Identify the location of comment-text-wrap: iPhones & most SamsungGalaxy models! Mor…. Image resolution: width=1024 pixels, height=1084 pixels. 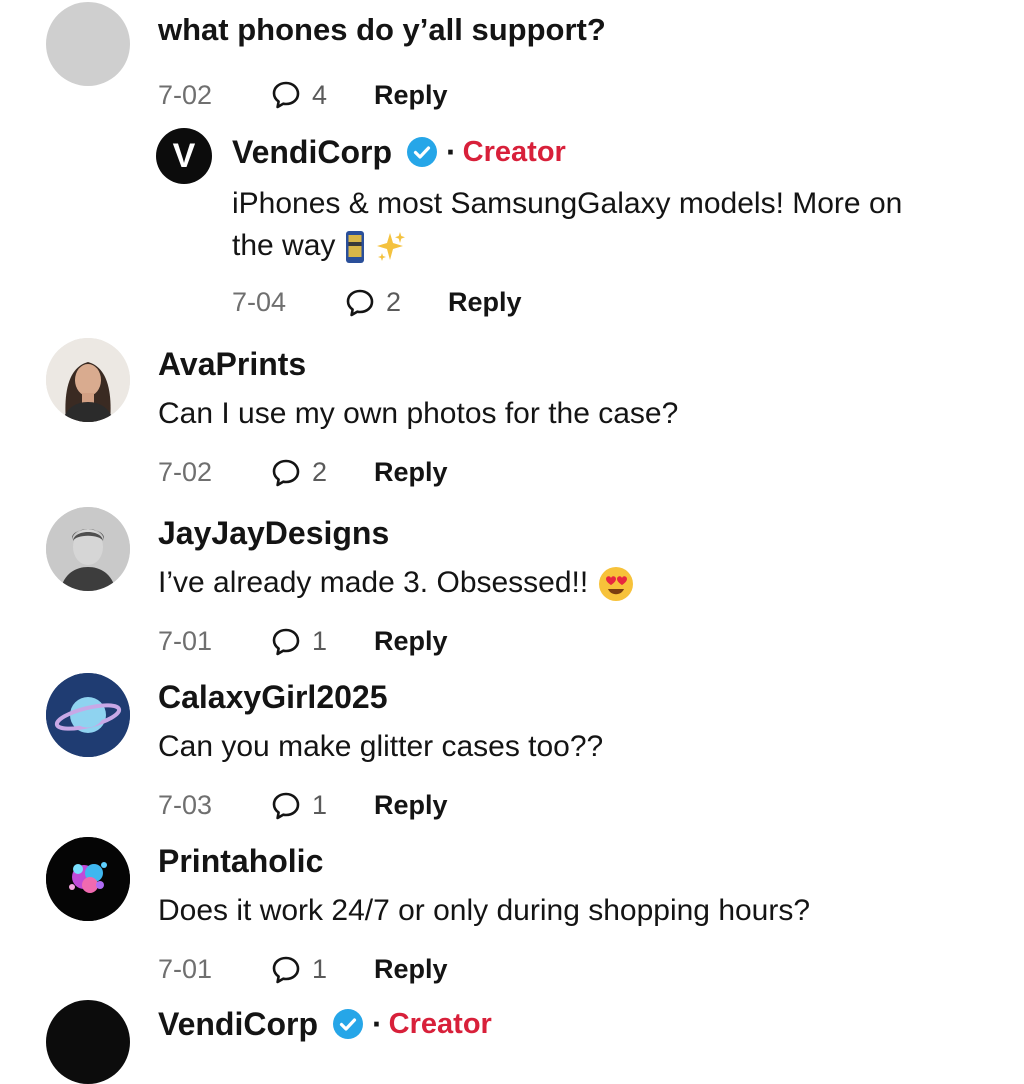
(582, 225).